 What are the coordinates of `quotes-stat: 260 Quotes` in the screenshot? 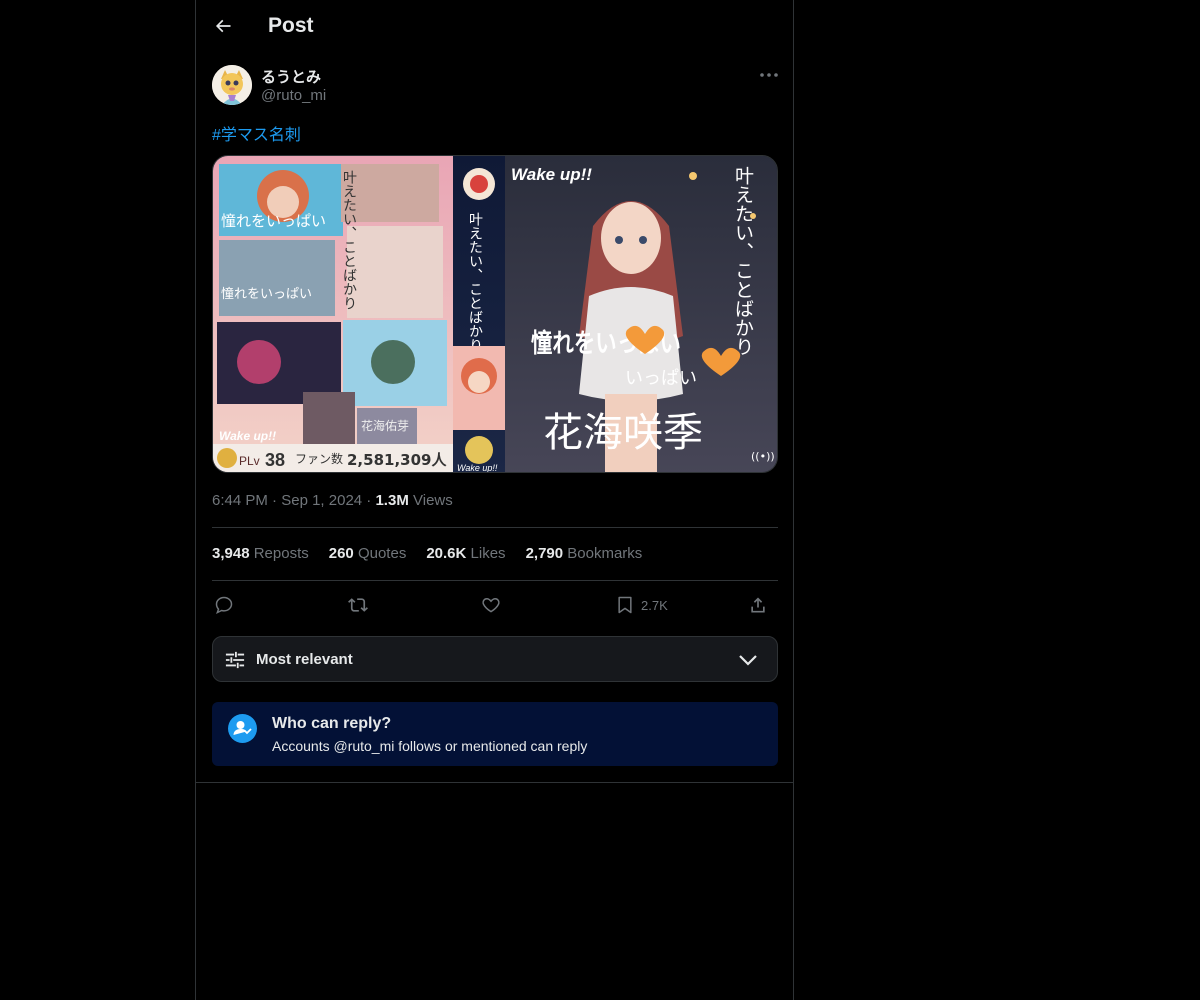 It's located at (368, 553).